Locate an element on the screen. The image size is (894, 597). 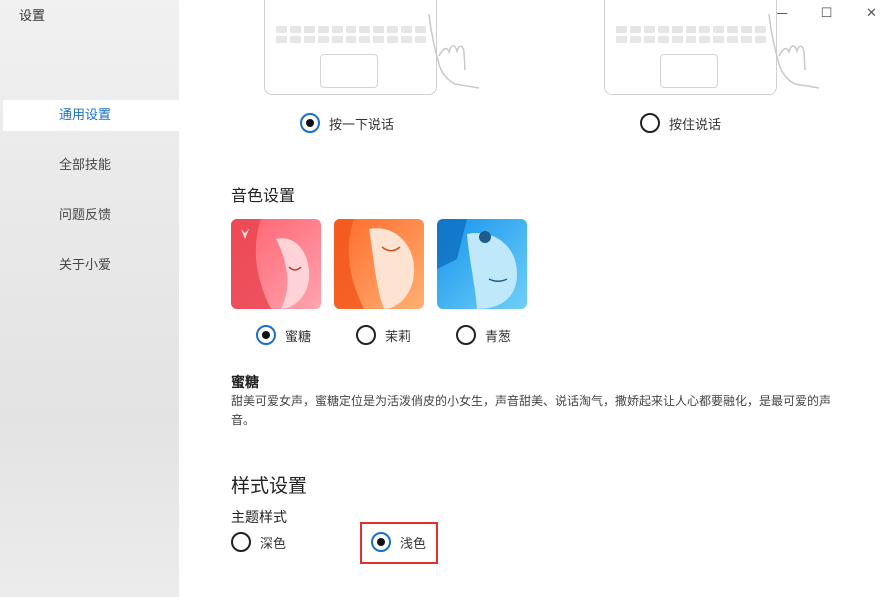
sidebar-nav: 通用设置 全部技能 问题反馈 关于小爱 is located at coordinates (89, 200).